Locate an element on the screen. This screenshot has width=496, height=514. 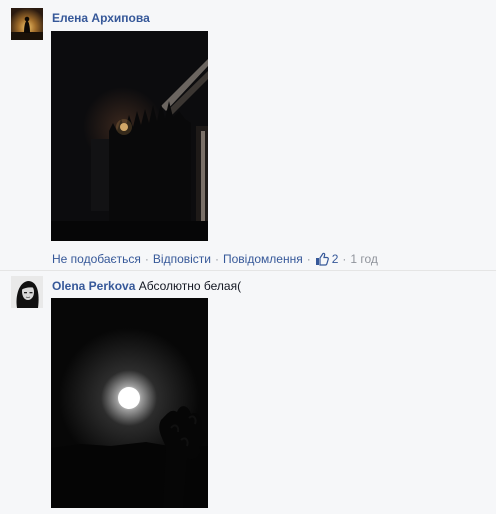
message-link: Повідомлення is located at coordinates (263, 259).